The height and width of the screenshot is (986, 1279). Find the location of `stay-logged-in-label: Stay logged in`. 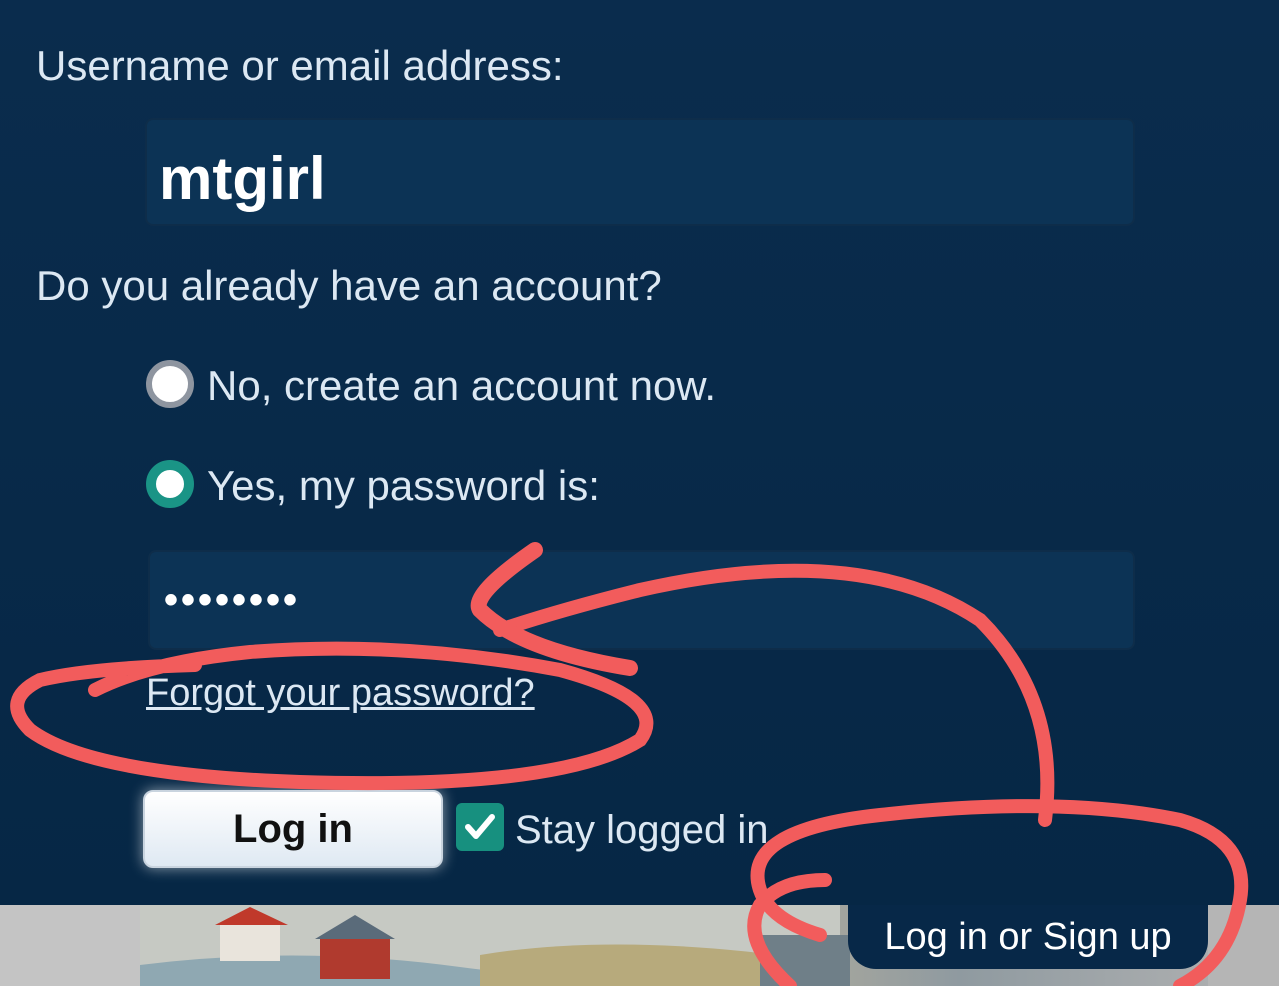

stay-logged-in-label: Stay logged in is located at coordinates (642, 830).